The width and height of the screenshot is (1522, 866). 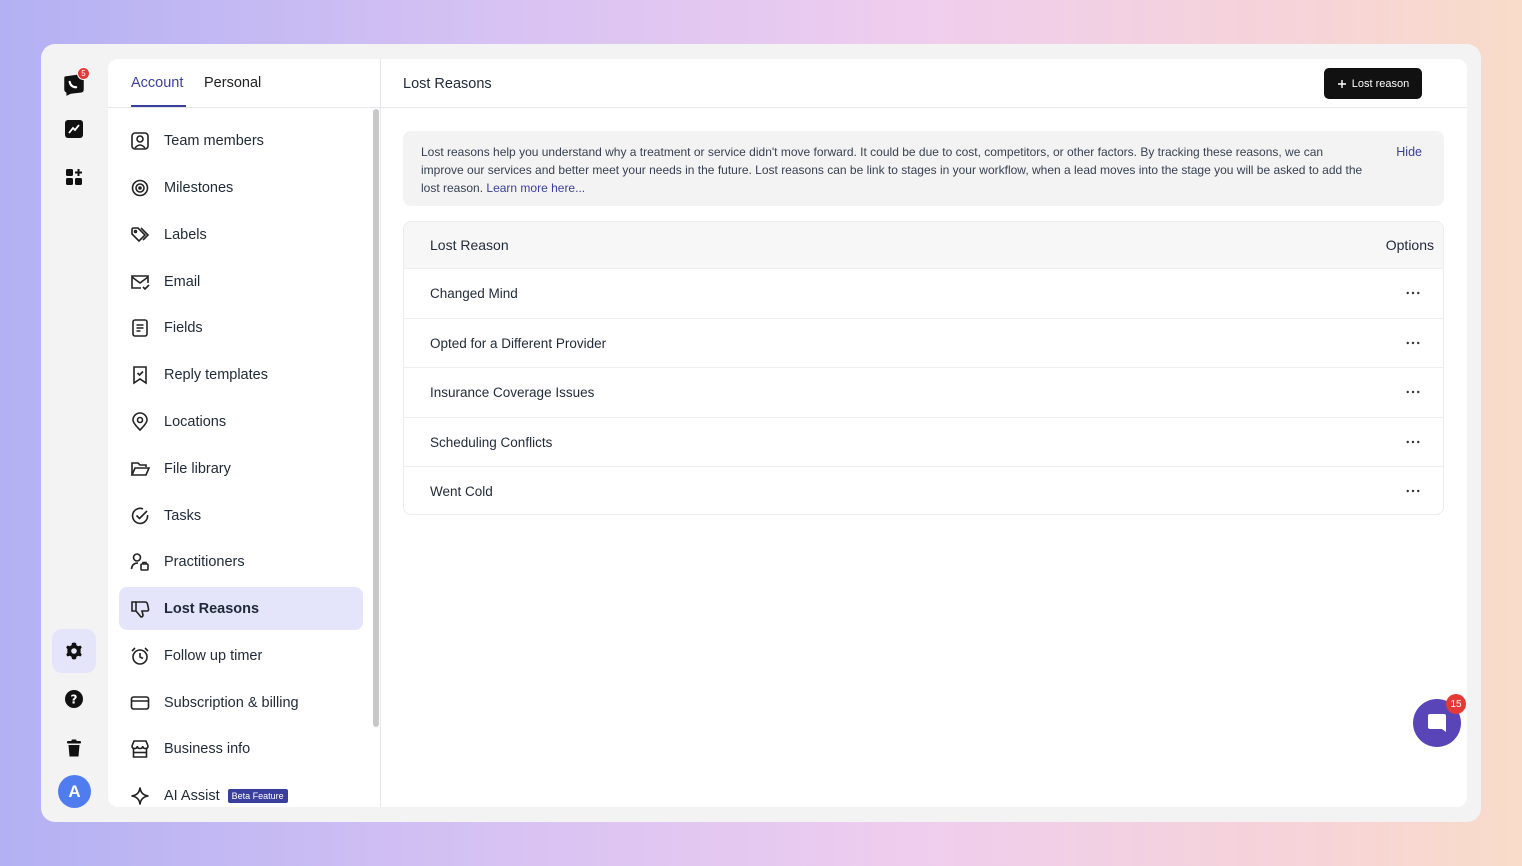 I want to click on target-icon, so click(x=140, y=187).